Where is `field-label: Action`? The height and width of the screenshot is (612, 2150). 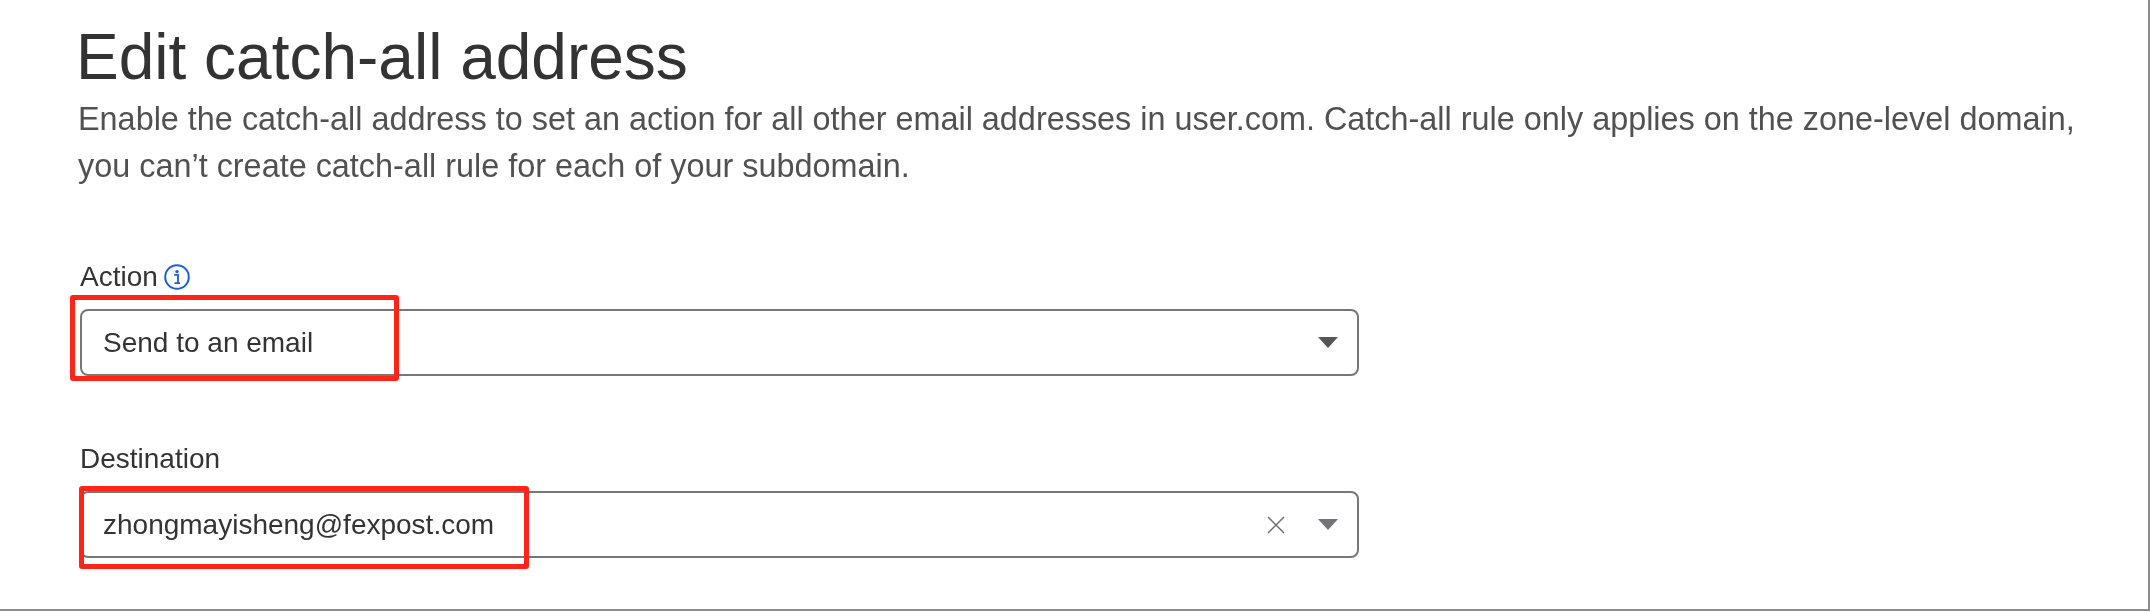 field-label: Action is located at coordinates (119, 277).